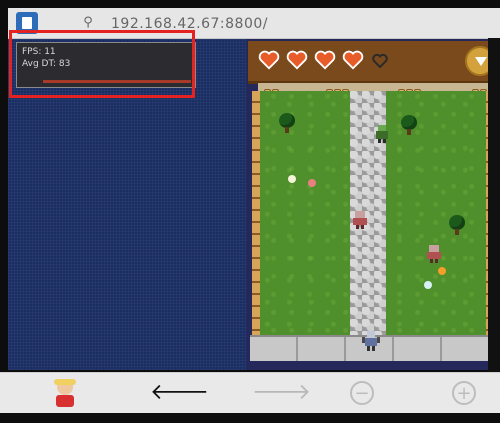  I want to click on address-bar-icon: ⚲, so click(88, 22).